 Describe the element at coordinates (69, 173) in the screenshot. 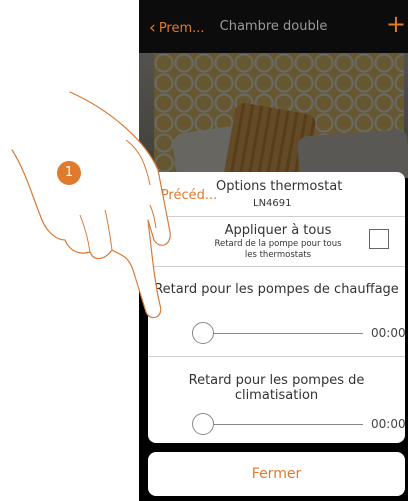

I see `step-badge: 1` at that location.